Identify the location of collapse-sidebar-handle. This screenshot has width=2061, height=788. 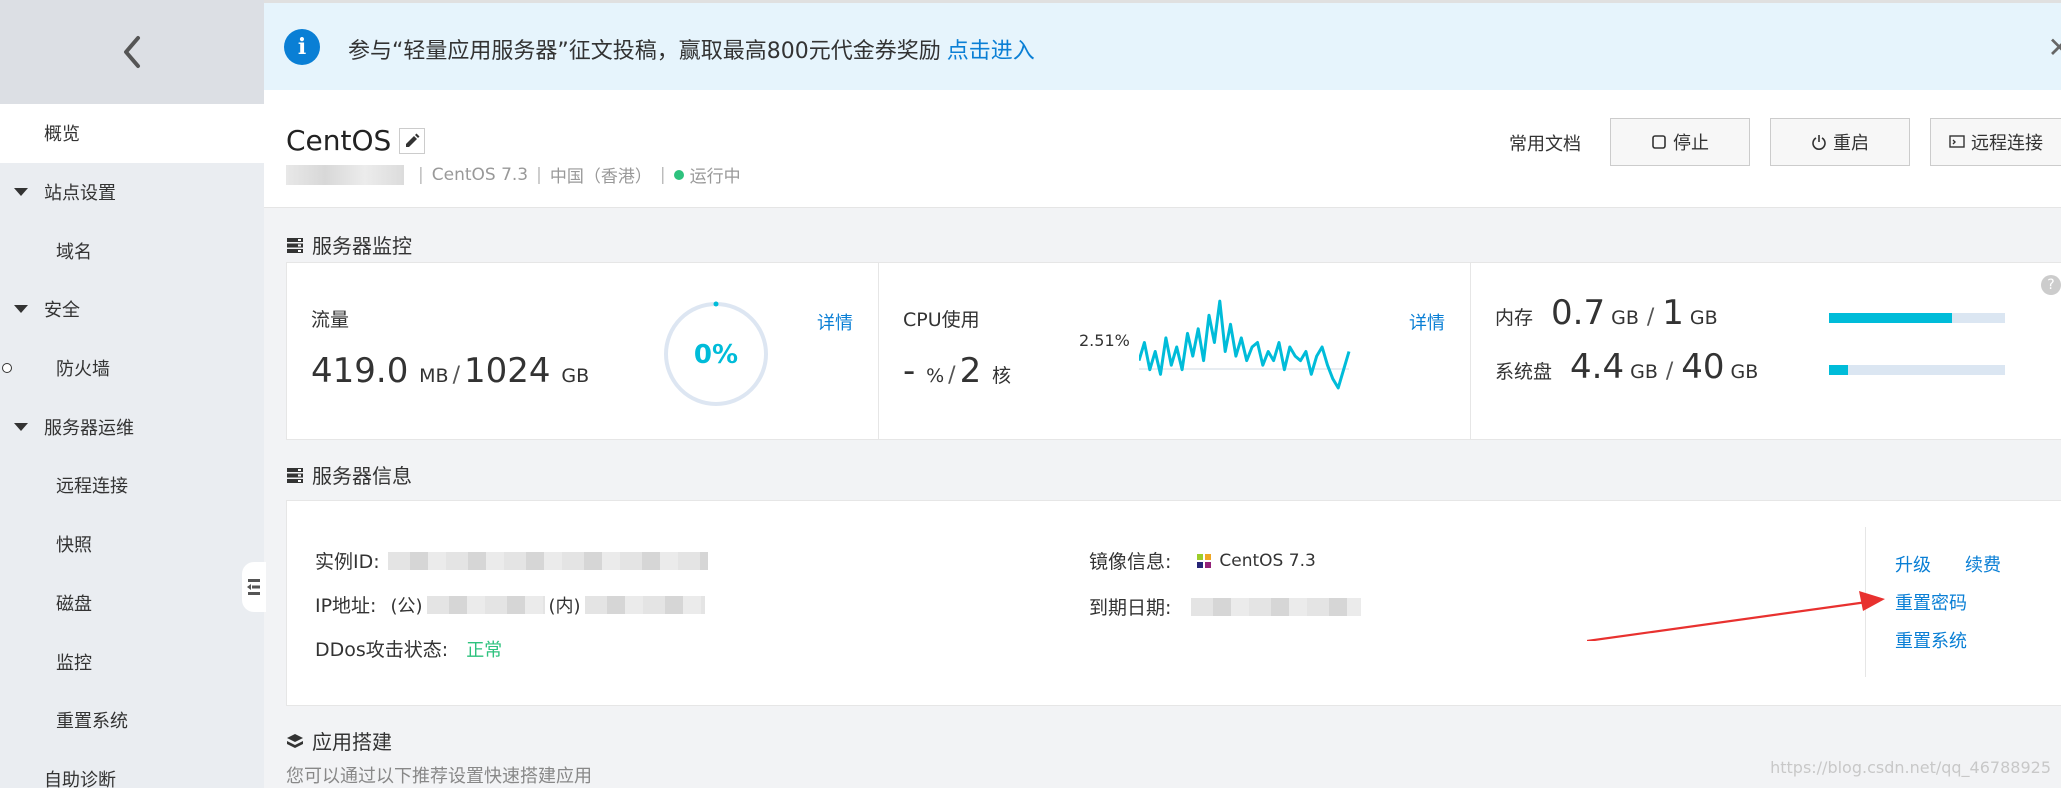
(254, 587).